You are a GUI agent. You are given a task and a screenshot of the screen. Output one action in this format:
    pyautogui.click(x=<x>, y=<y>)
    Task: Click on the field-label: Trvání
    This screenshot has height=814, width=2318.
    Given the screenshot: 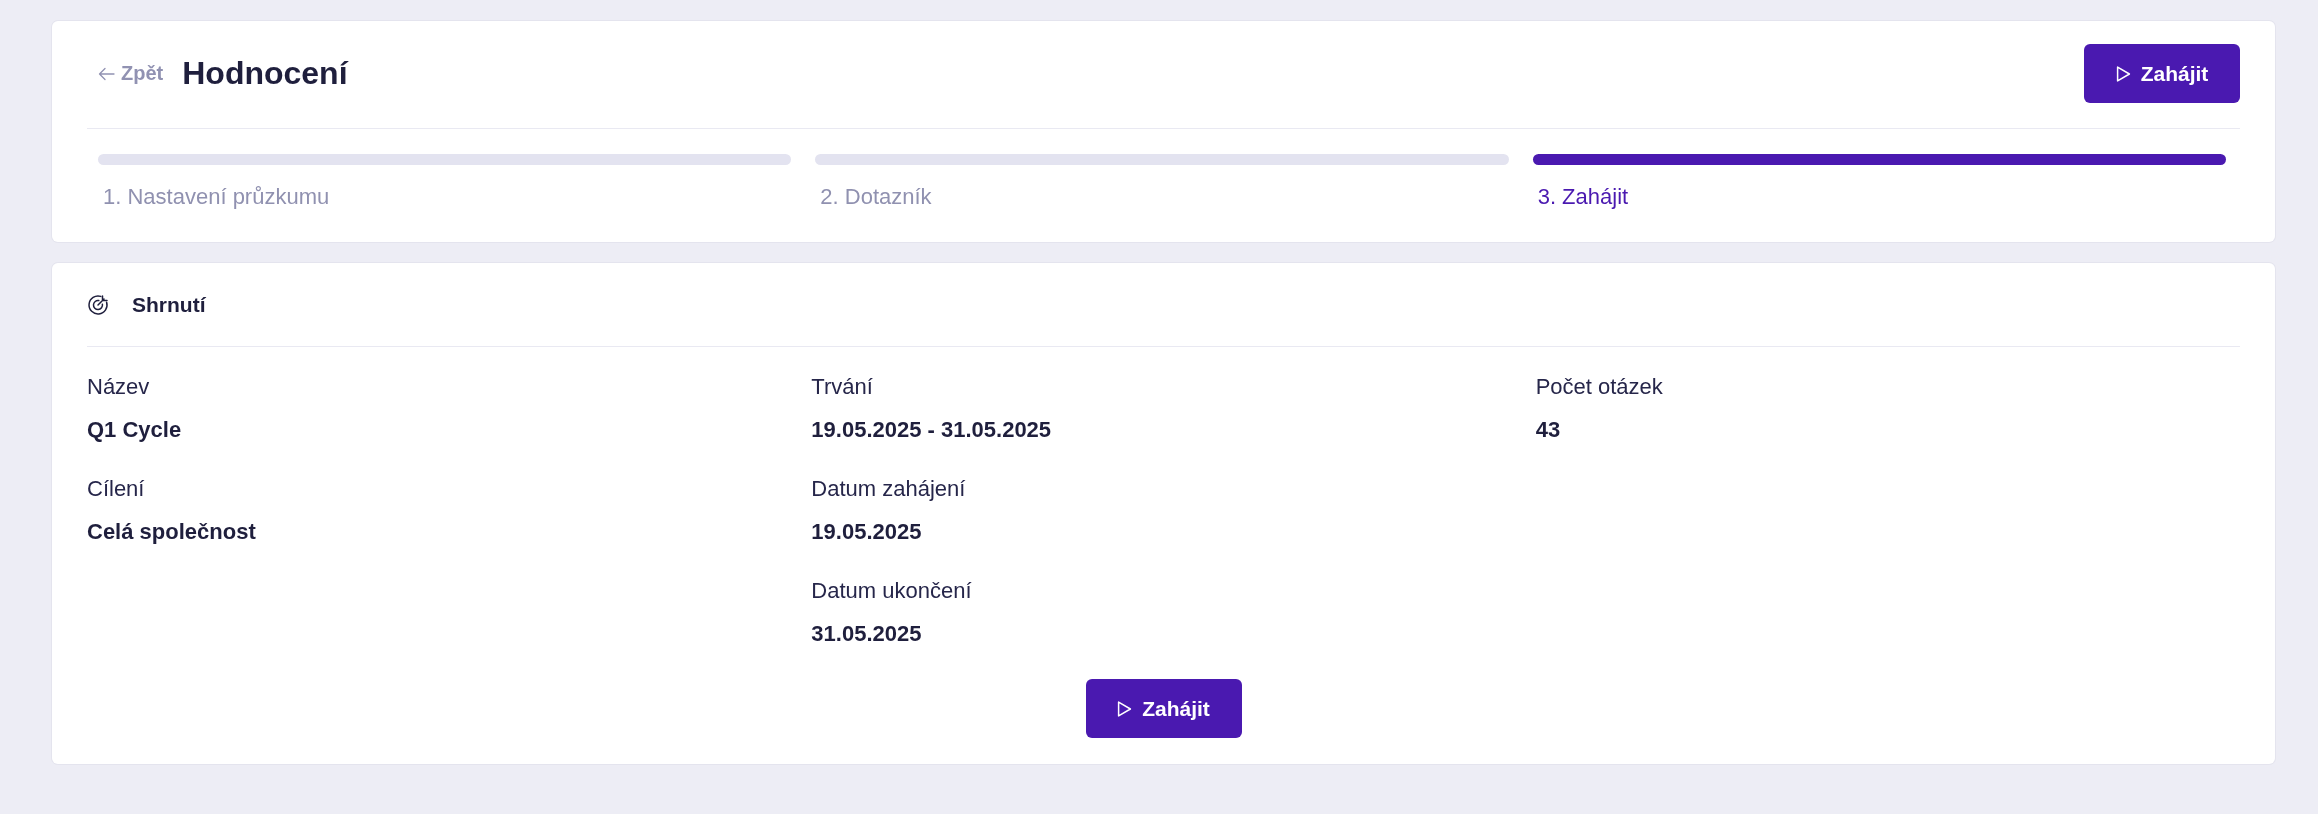 What is the action you would take?
    pyautogui.click(x=842, y=387)
    